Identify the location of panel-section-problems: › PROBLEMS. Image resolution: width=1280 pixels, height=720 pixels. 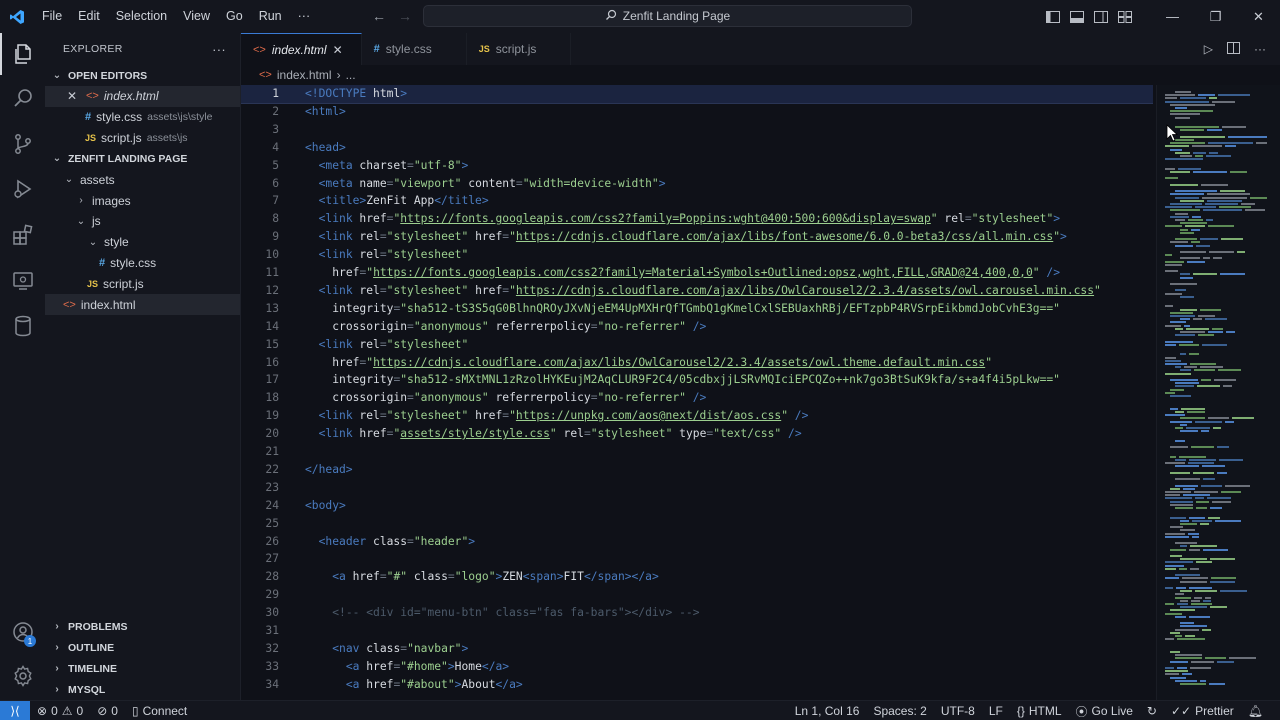
(143, 626).